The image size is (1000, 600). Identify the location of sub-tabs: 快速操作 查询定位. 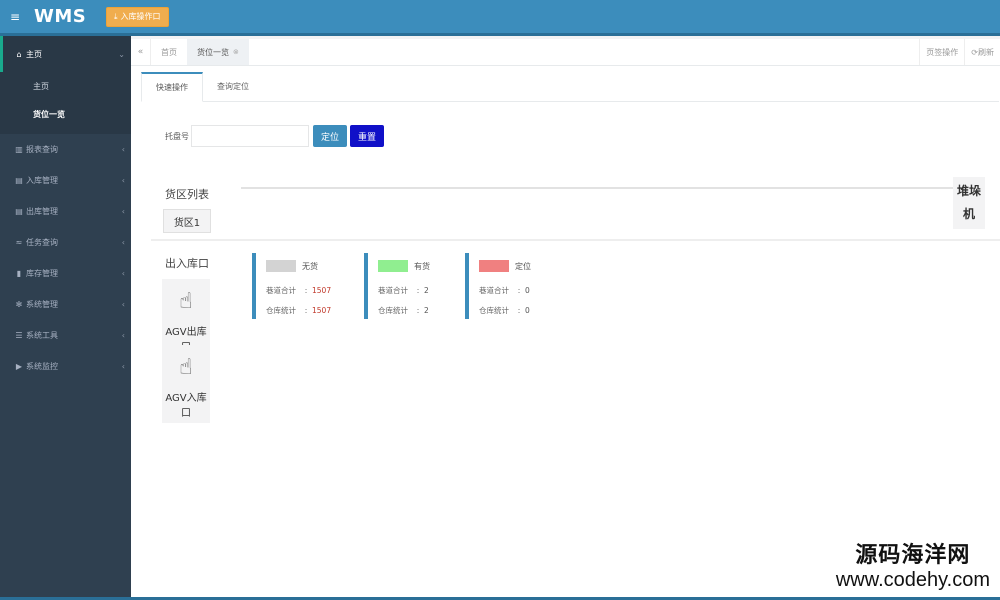
(570, 87).